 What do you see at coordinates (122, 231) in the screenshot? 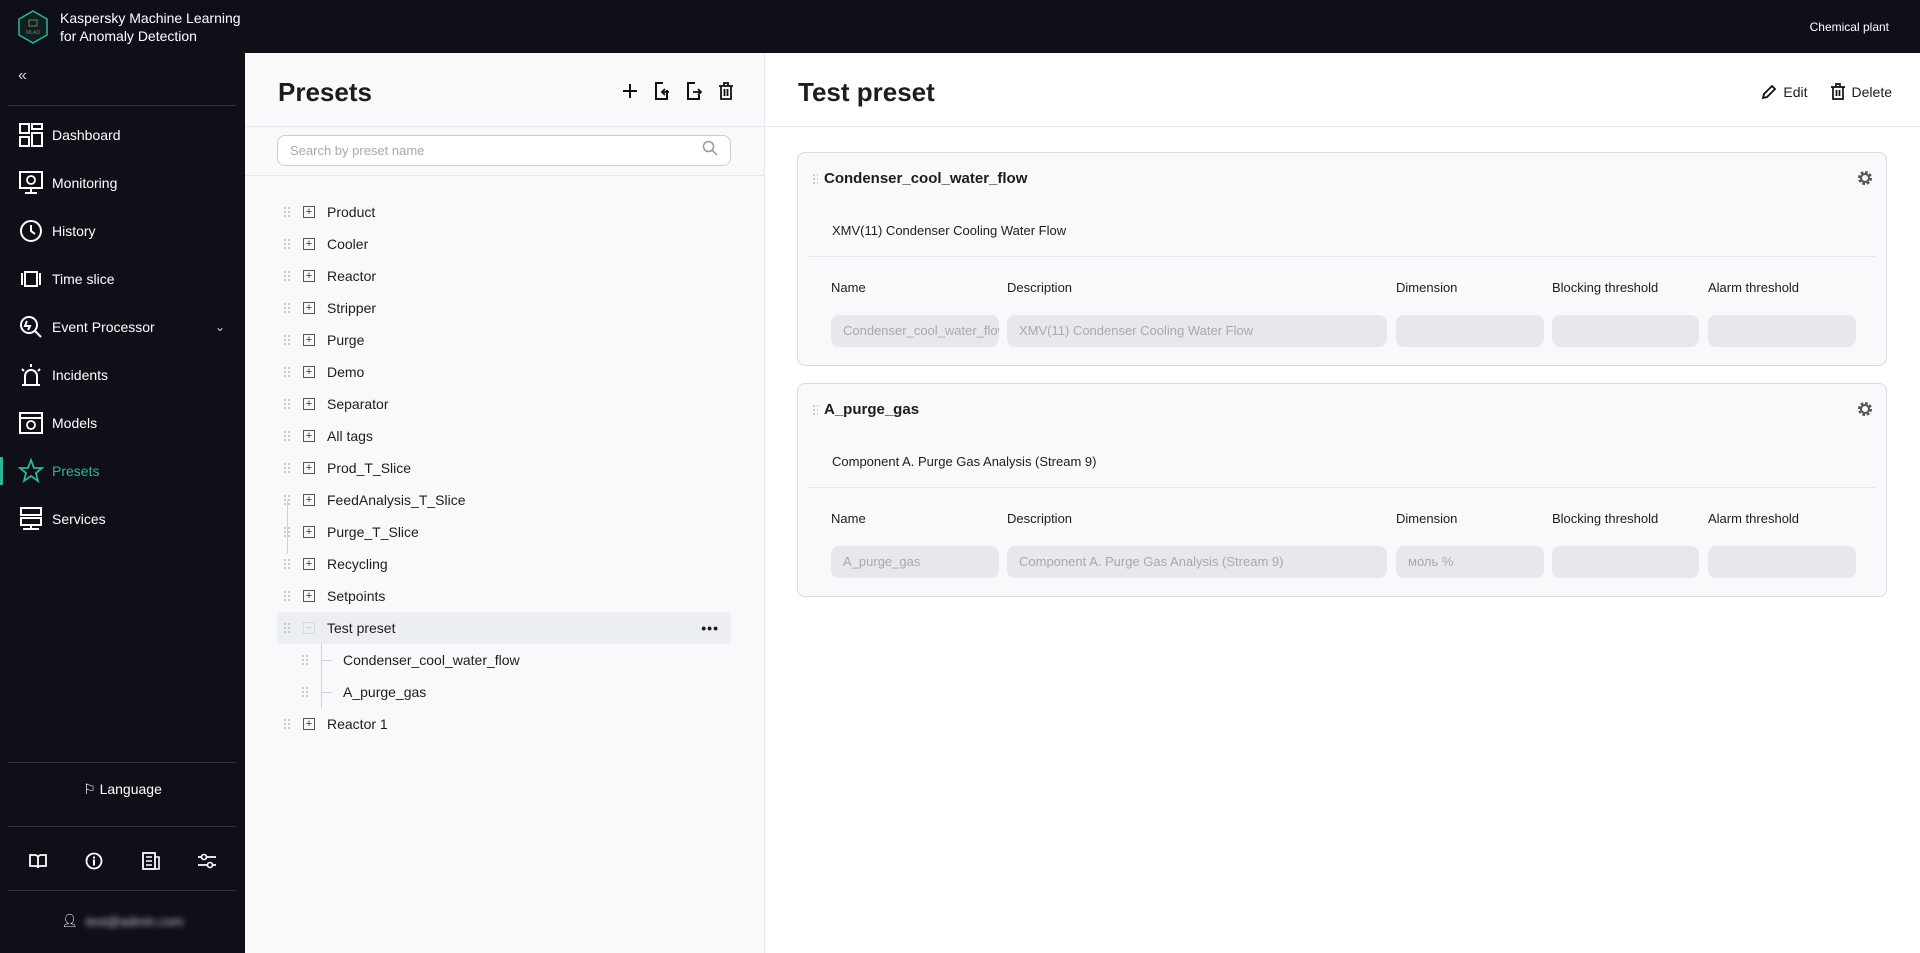
I see `sidebar-item-history: History` at bounding box center [122, 231].